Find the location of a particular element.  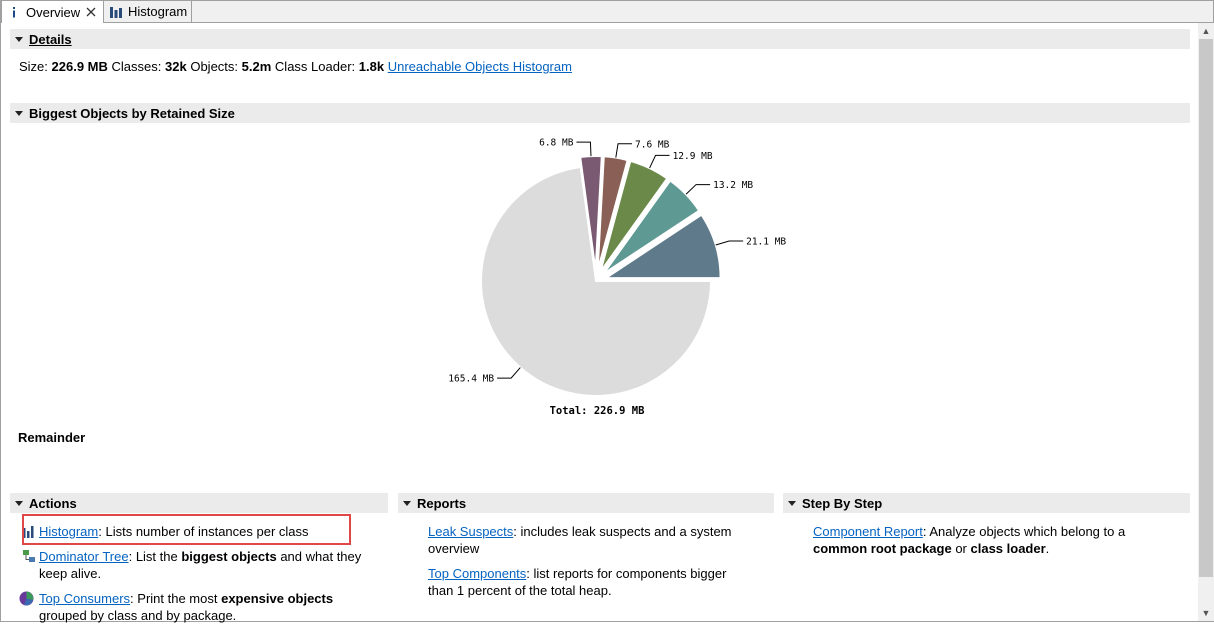

leak-suspects-description: : includes leak suspects and a system is located at coordinates (622, 531).